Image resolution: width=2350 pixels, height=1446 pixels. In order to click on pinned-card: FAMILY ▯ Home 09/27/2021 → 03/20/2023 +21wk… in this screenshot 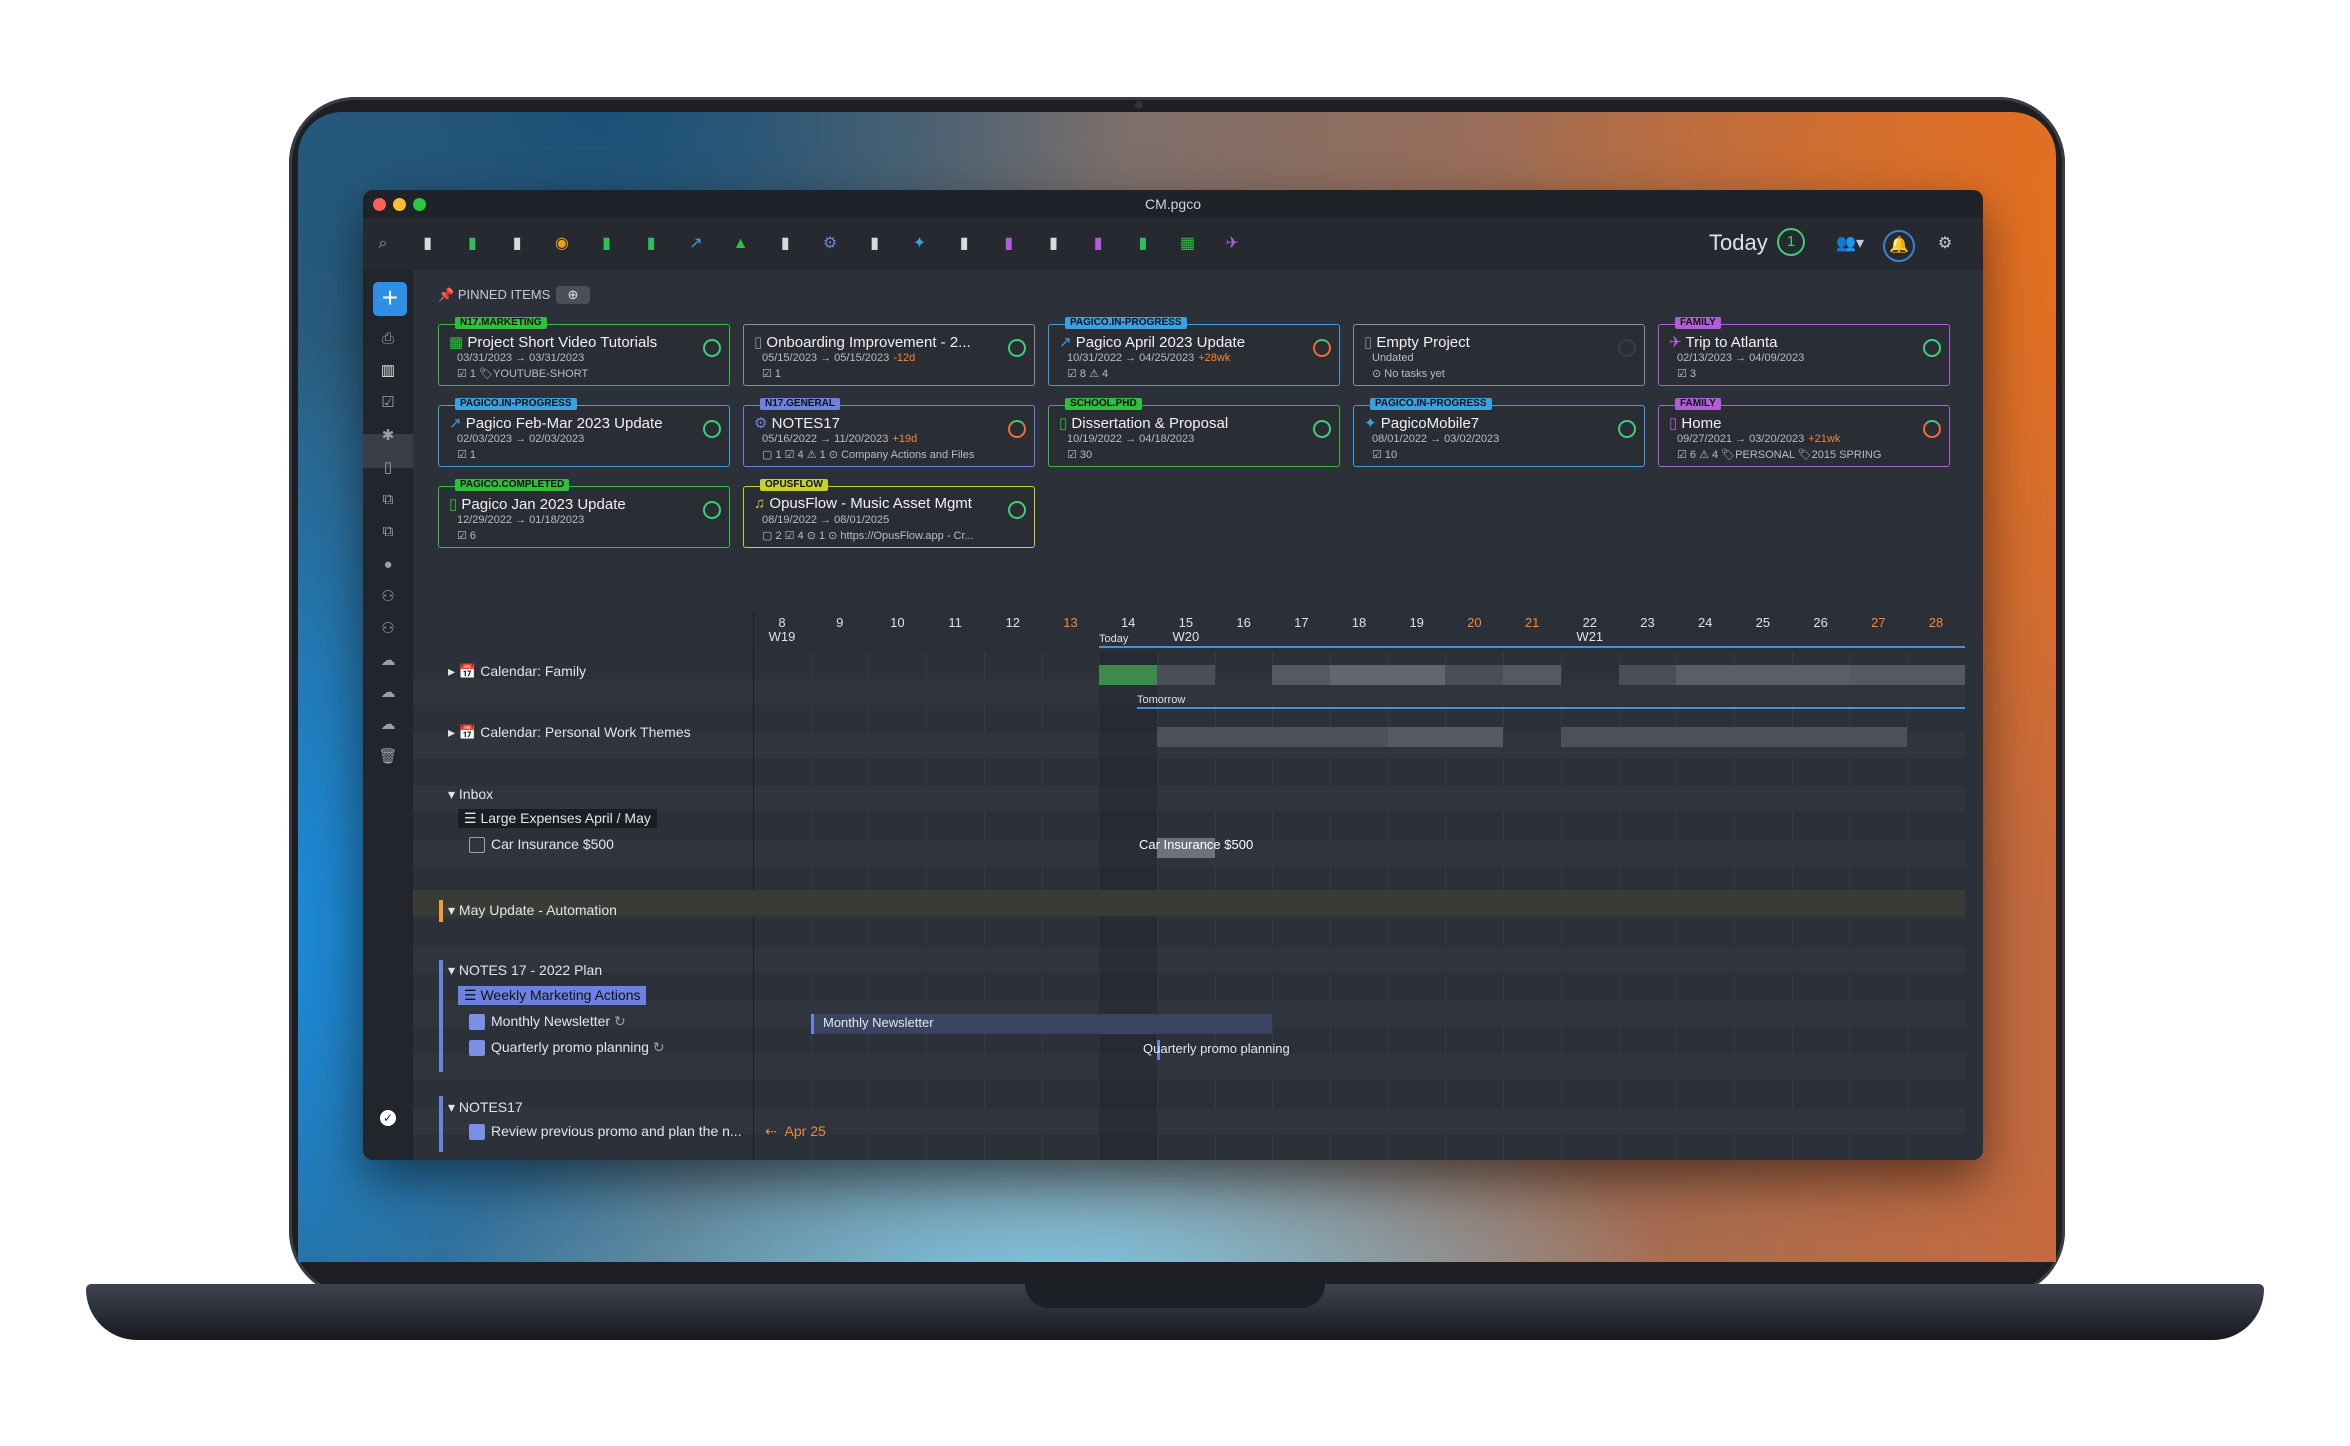, I will do `click(1804, 432)`.